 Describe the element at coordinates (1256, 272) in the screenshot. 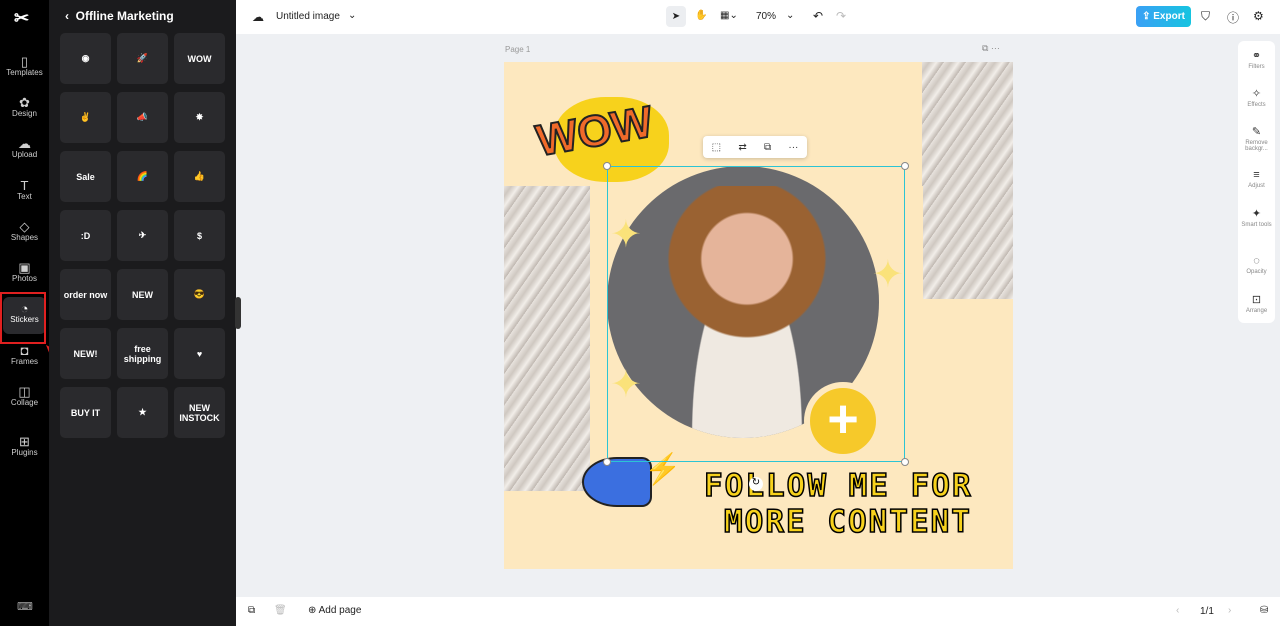

I see `tool-label: Opacity` at that location.